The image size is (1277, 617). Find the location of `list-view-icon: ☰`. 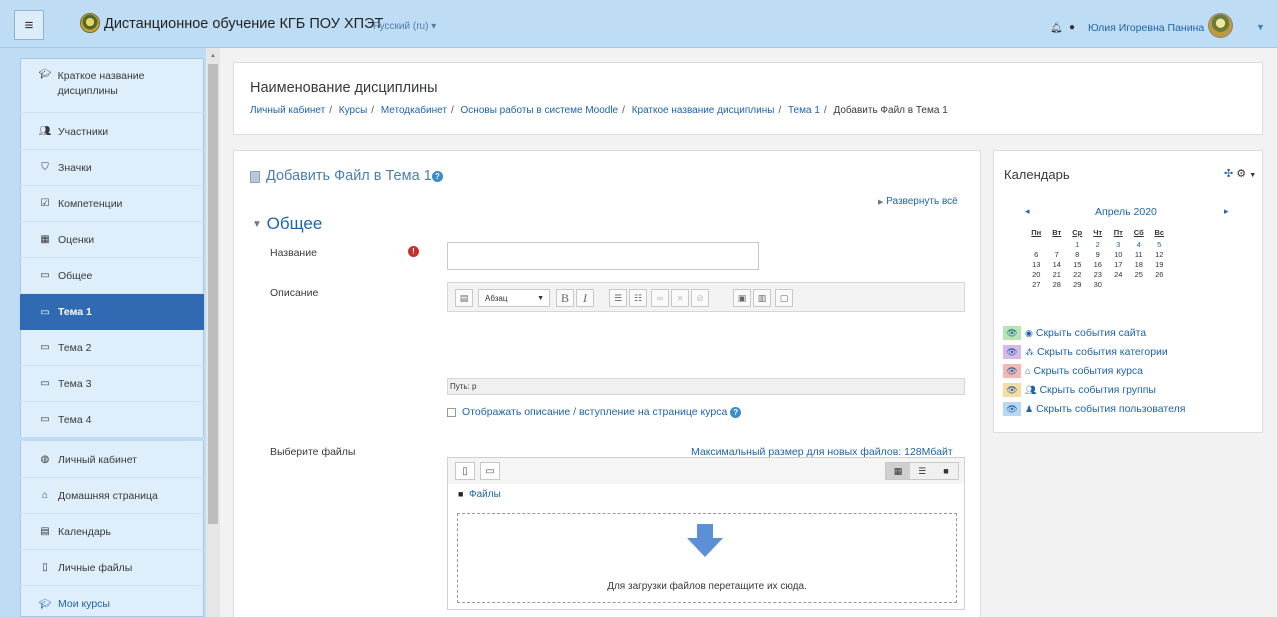

list-view-icon: ☰ is located at coordinates (922, 471).